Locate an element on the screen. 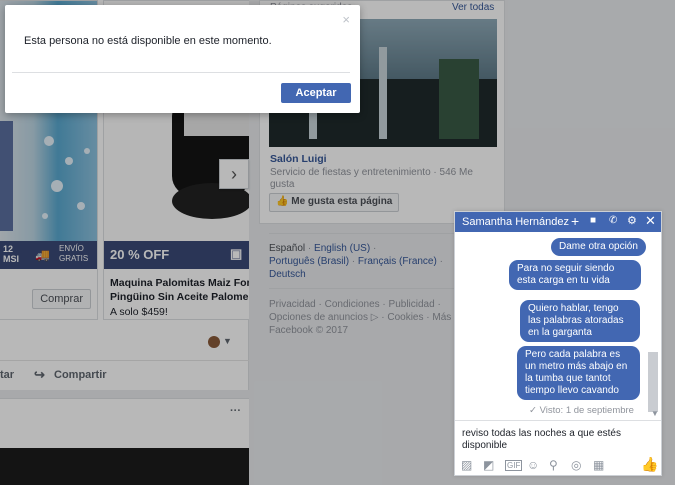 The width and height of the screenshot is (675, 485). photo-icon: ▨ is located at coordinates (466, 465).